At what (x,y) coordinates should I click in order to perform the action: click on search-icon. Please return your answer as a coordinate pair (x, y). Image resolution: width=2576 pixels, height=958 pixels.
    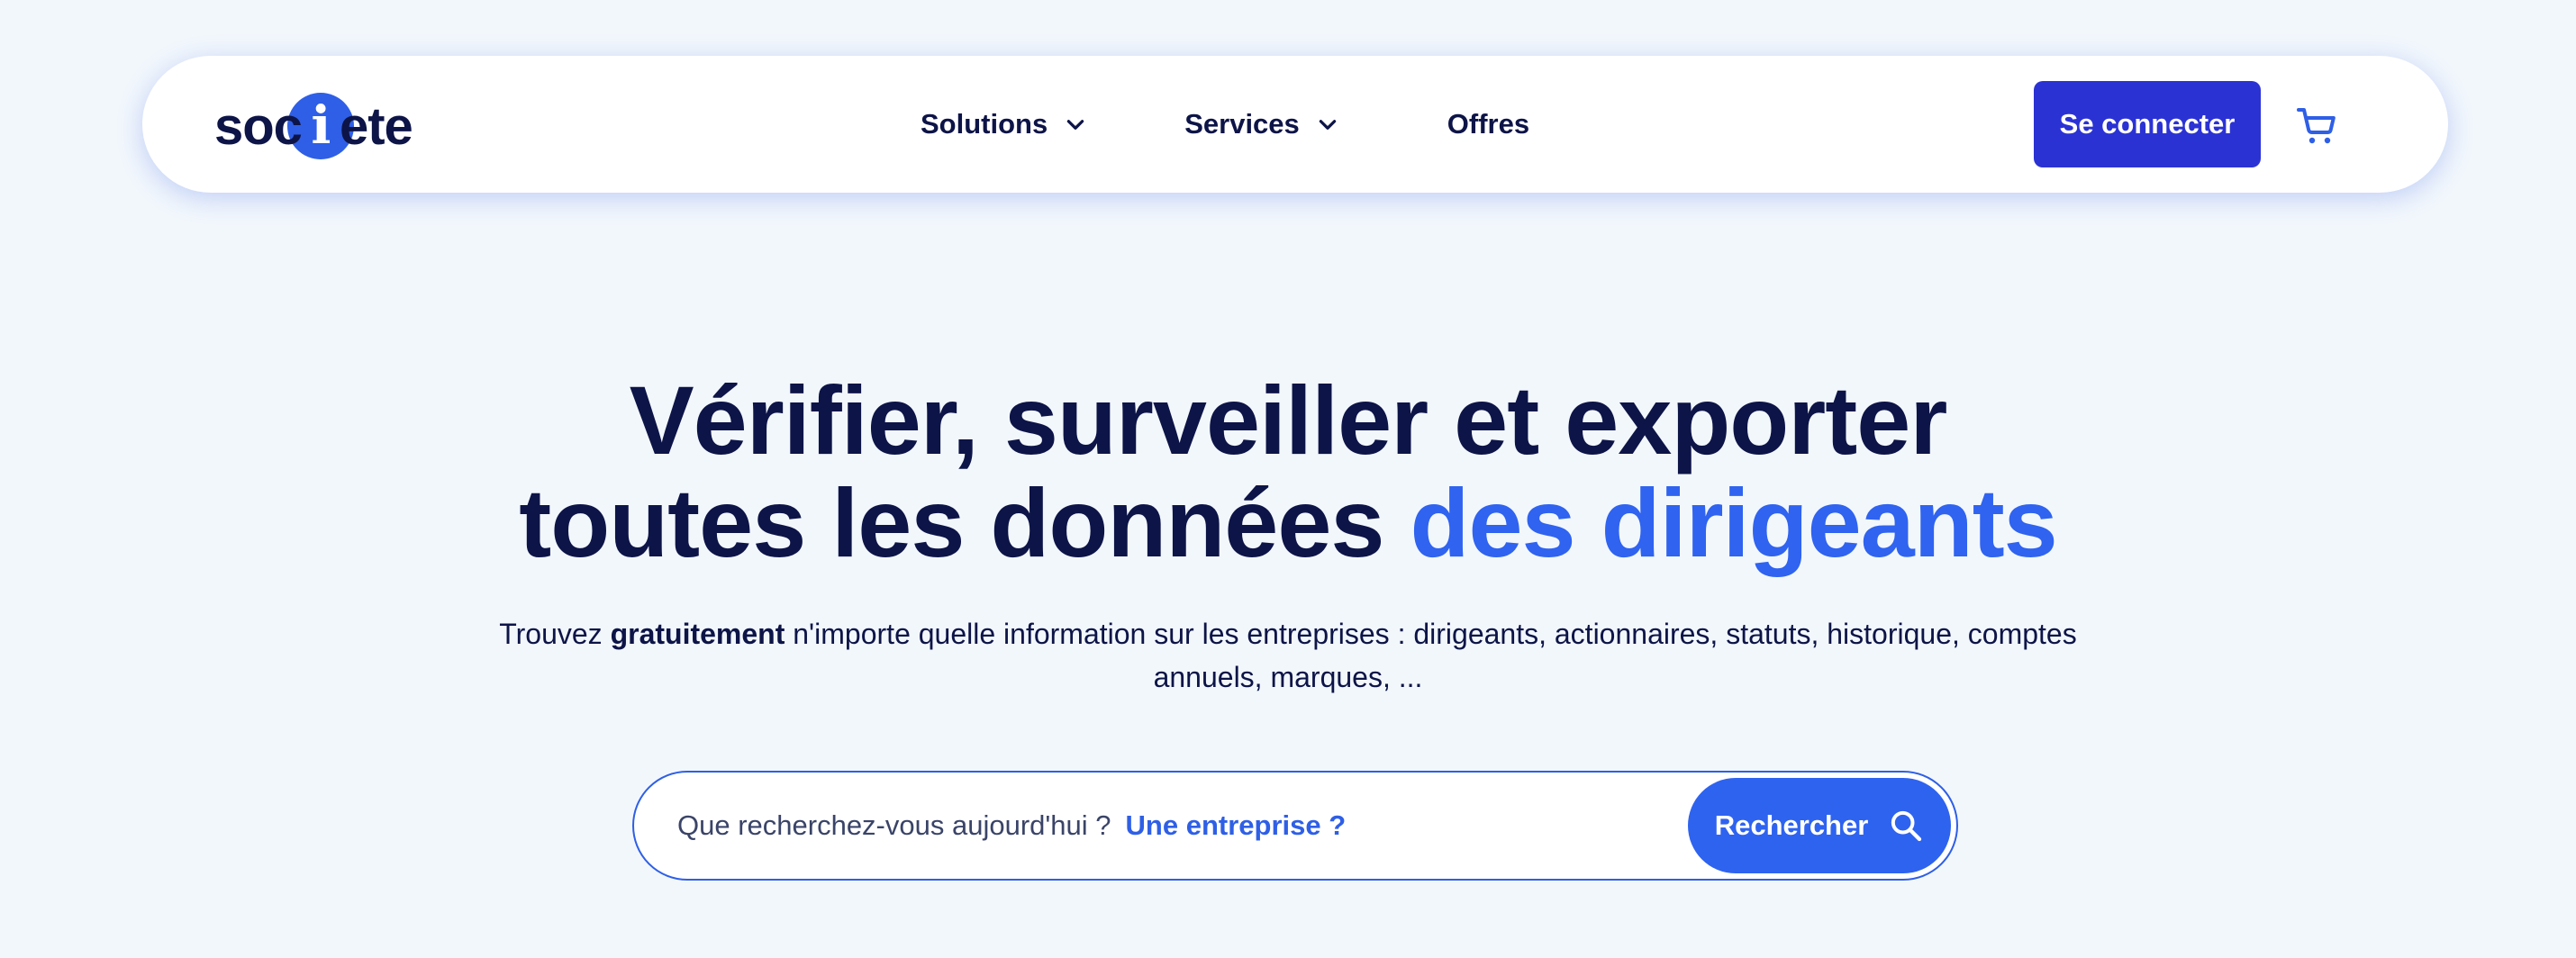
    Looking at the image, I should click on (1906, 826).